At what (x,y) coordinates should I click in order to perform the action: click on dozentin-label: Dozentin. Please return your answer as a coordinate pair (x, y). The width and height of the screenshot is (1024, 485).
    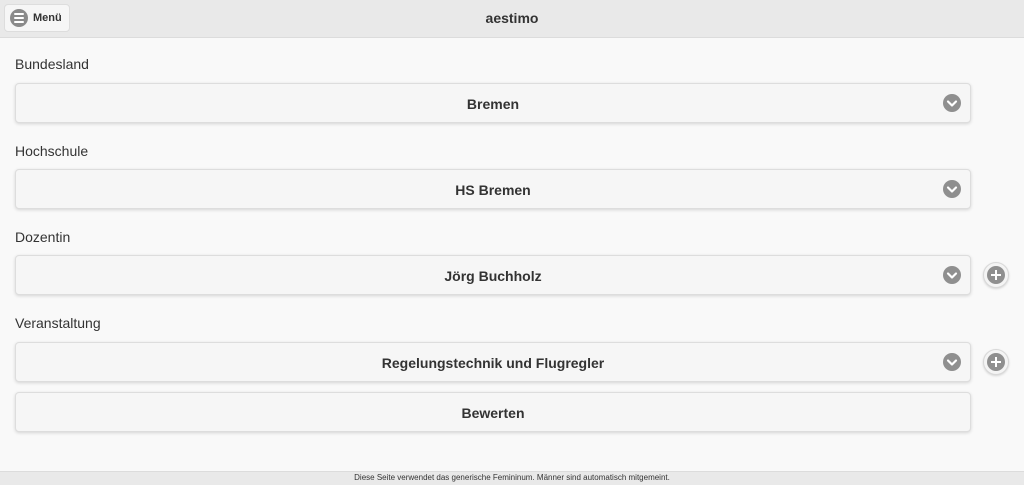
    Looking at the image, I should click on (43, 237).